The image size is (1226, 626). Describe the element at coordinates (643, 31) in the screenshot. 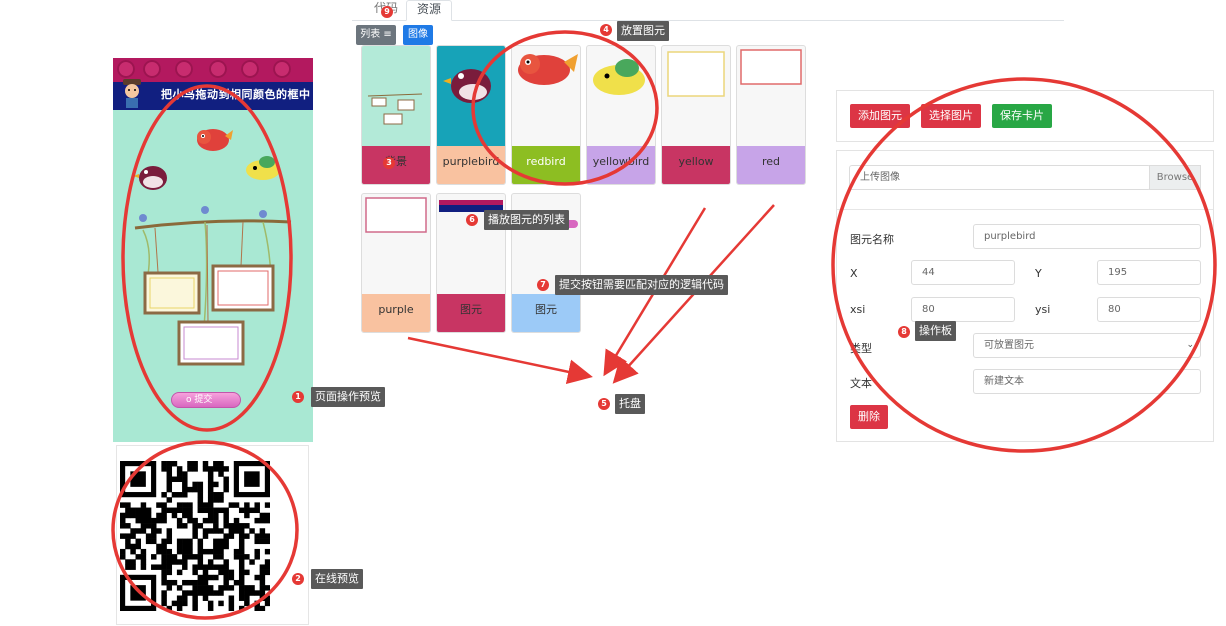

I see `annotation-tooltip-4: 放置图元` at that location.